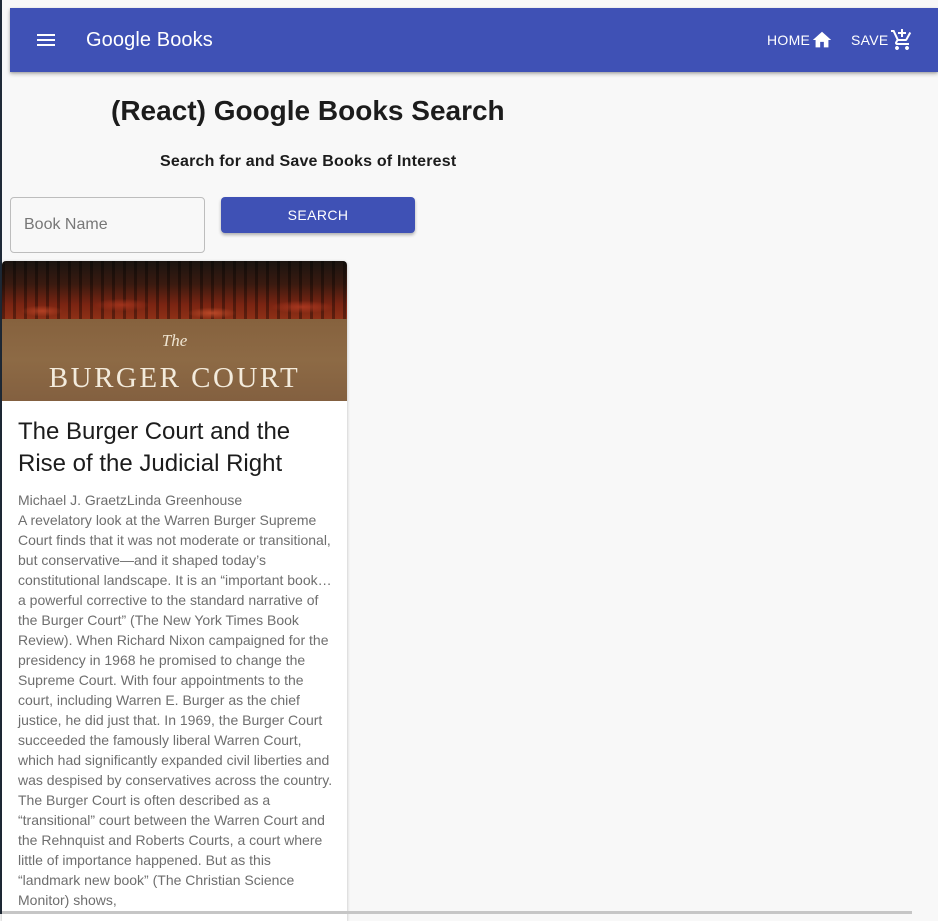  I want to click on book-name-field, so click(107, 225).